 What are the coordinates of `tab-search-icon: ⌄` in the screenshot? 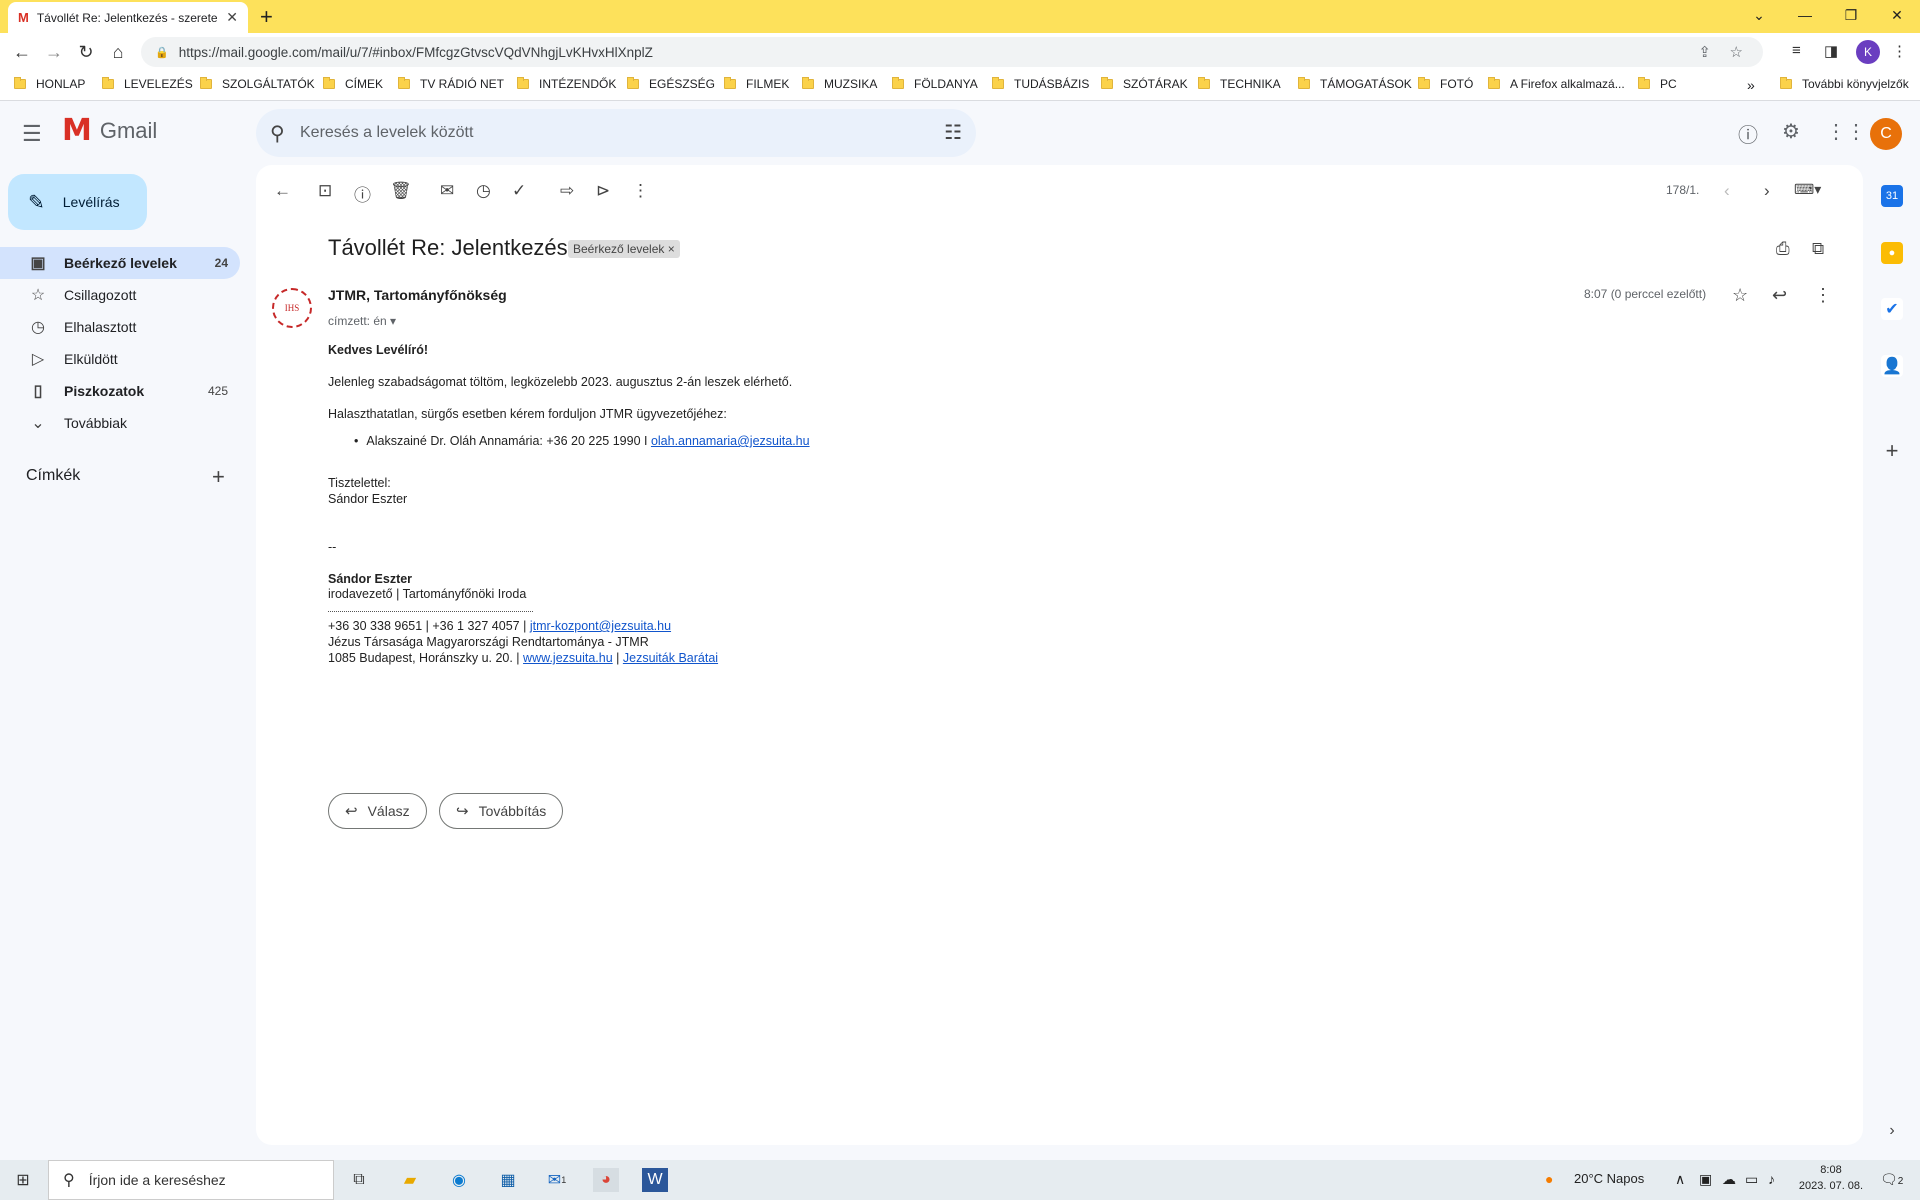 It's located at (1759, 15).